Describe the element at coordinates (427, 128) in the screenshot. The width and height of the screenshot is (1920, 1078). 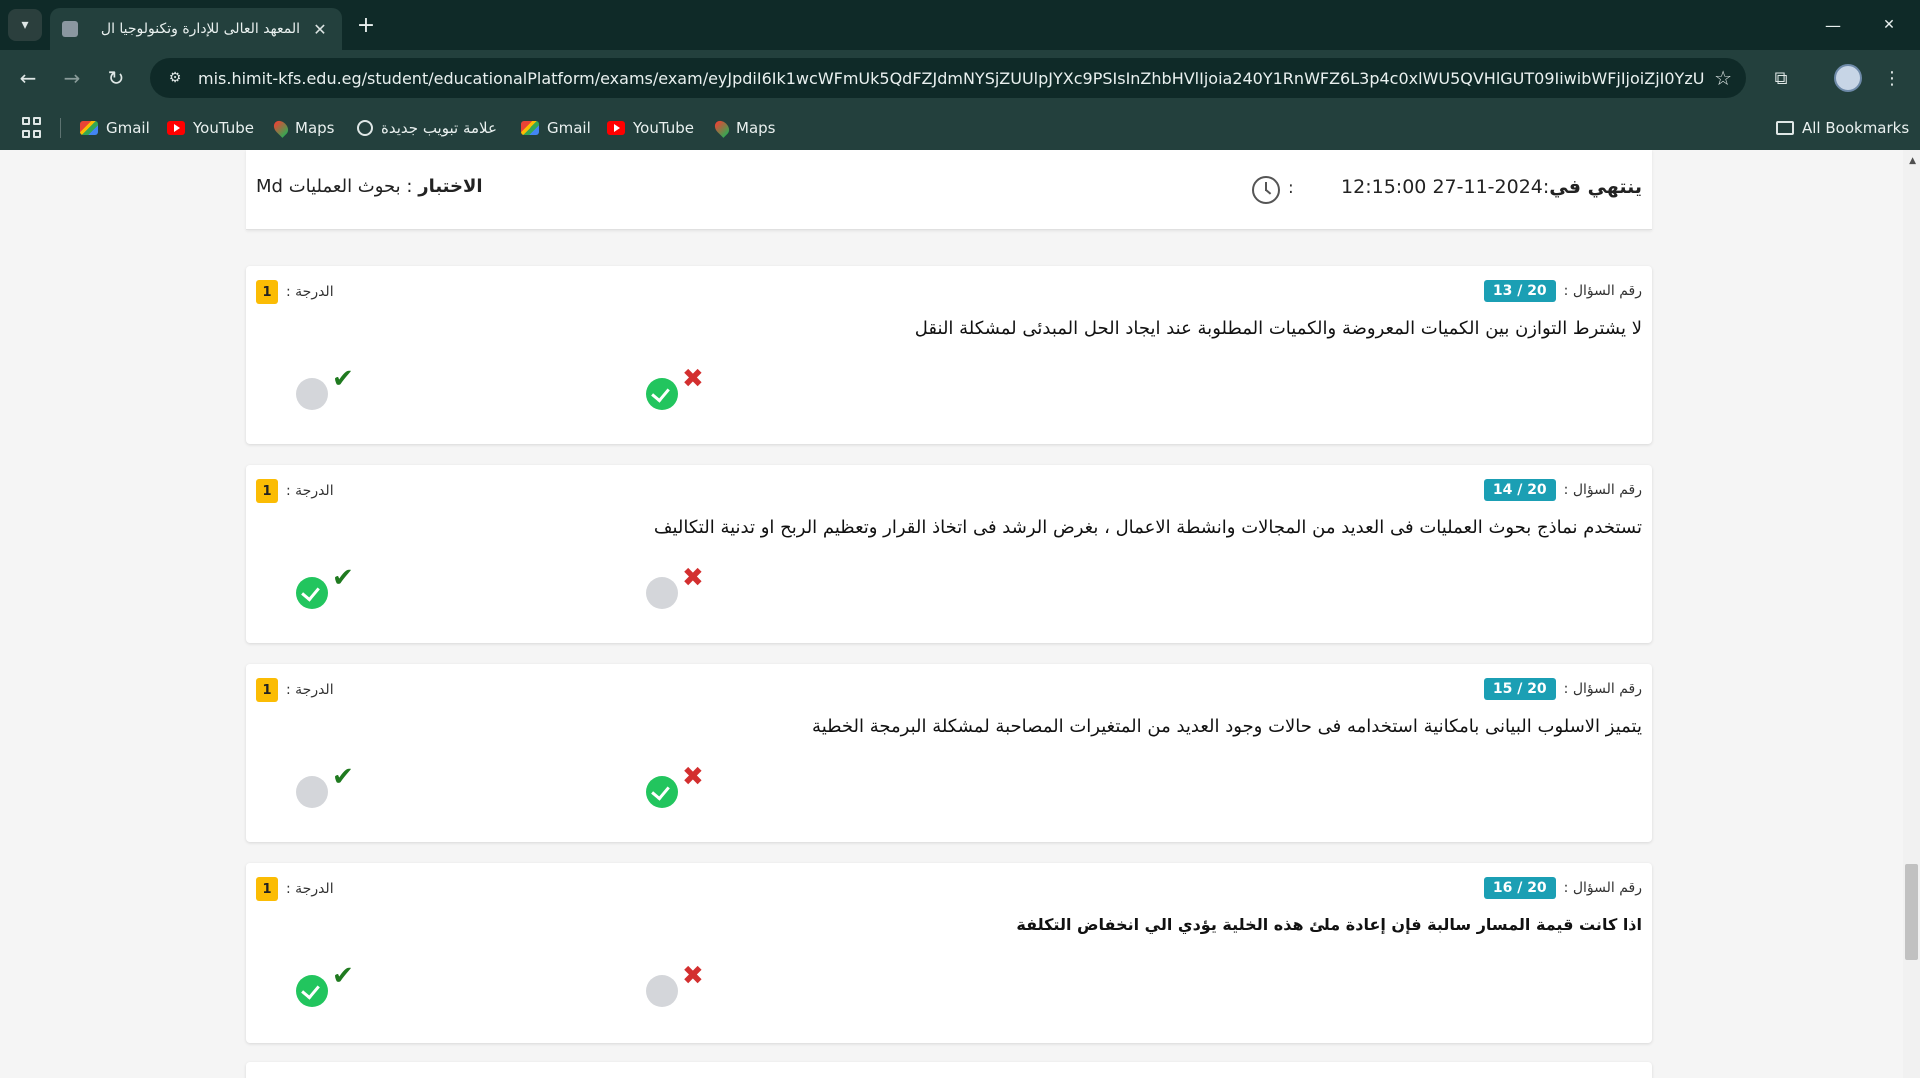
I see `bookmark-new-tab: علامة تبويب جديدة` at that location.